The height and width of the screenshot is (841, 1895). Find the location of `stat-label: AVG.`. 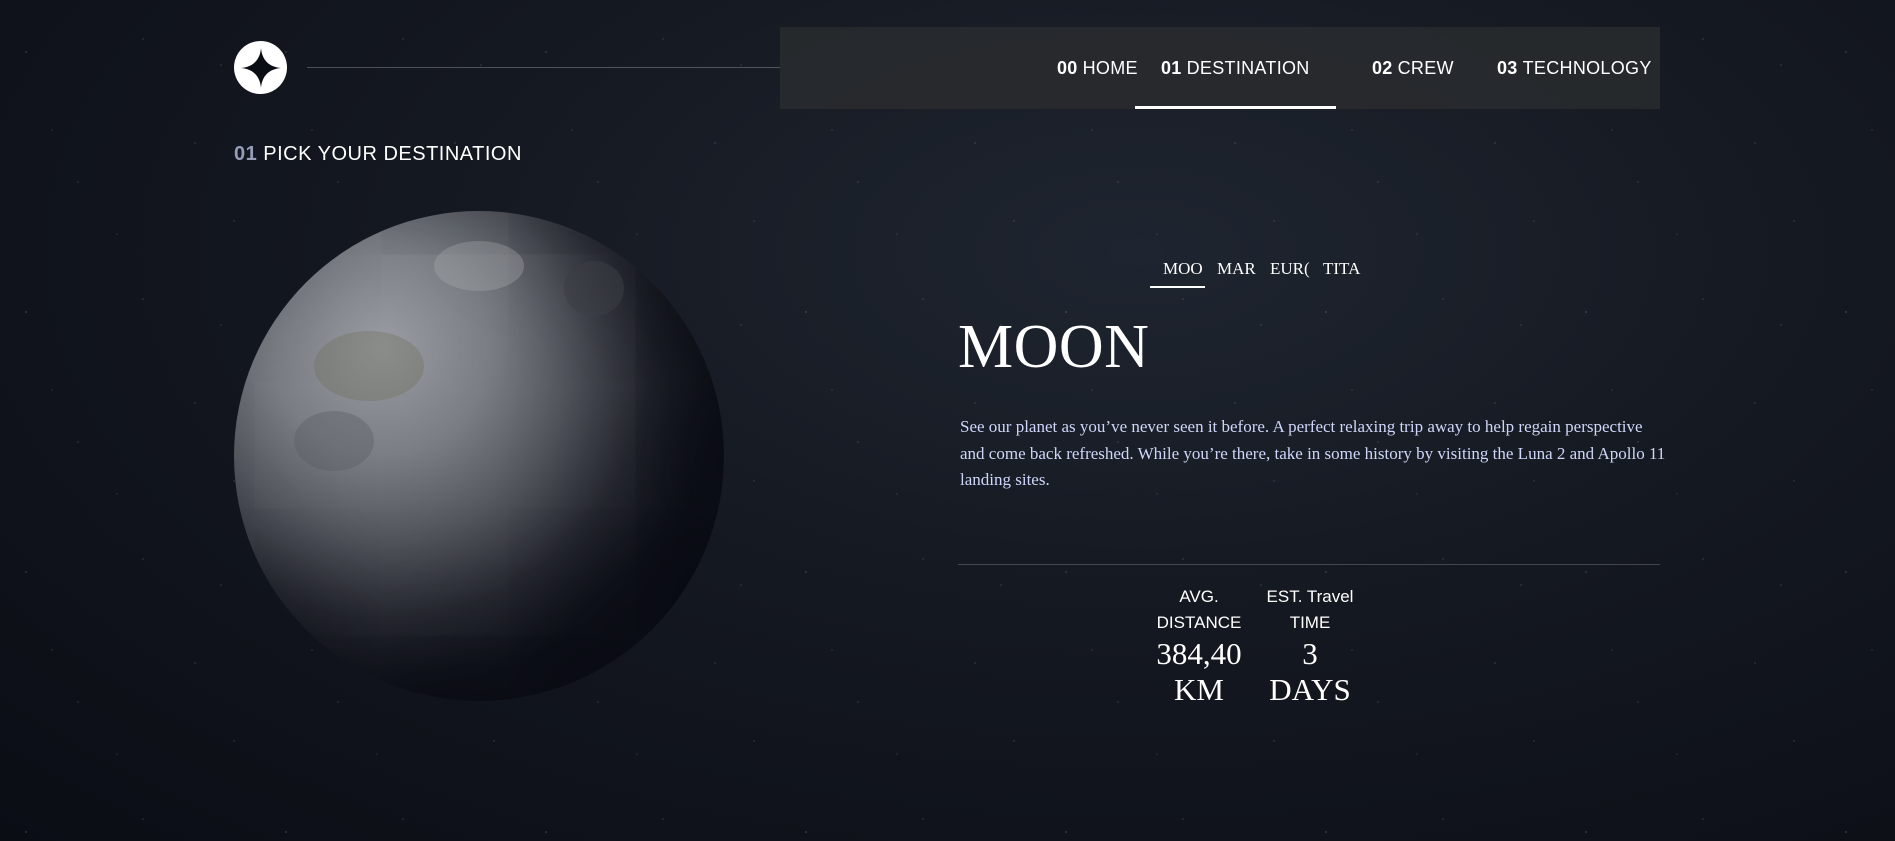

stat-label: AVG. is located at coordinates (1199, 596).